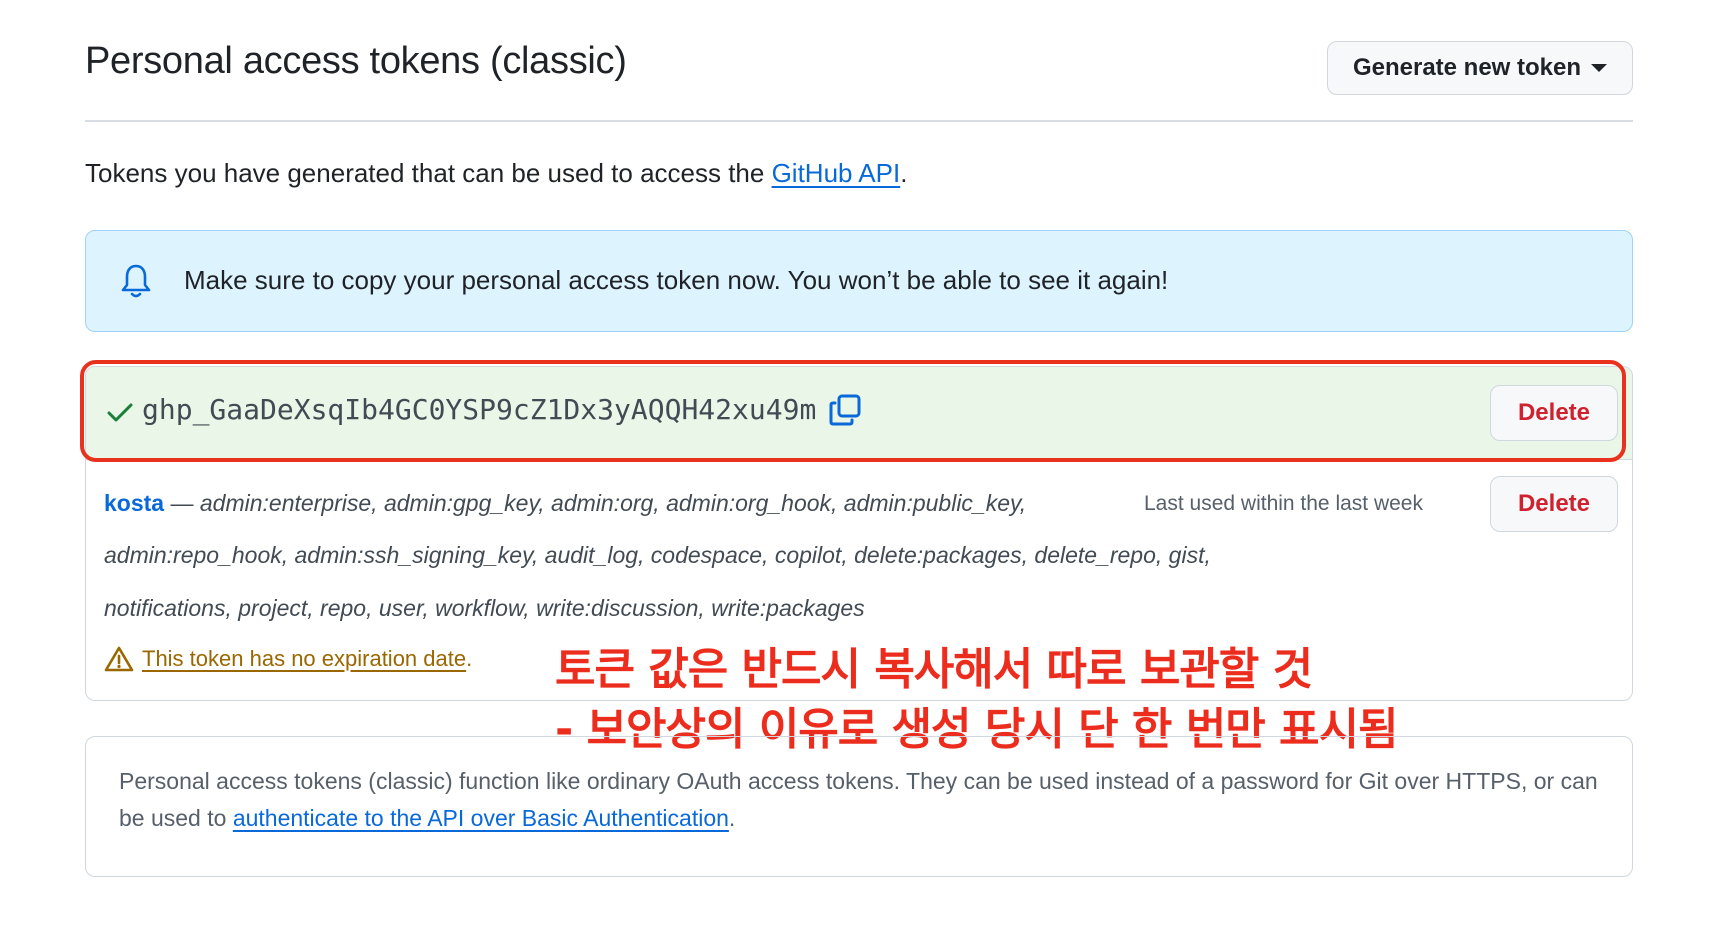  I want to click on no-expiration-link: This token has no expiration date, so click(304, 659).